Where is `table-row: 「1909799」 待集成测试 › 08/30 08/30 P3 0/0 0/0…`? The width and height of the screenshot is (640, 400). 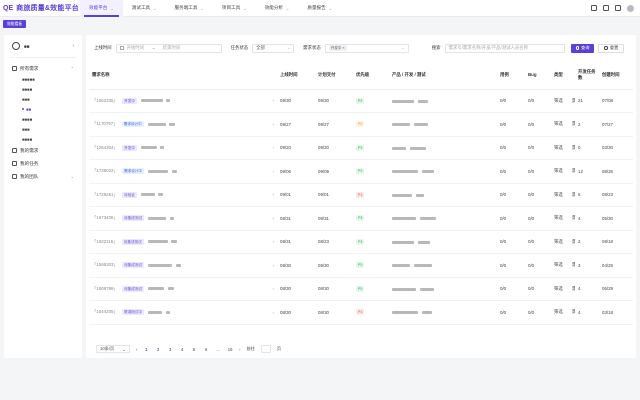 table-row: 「1909799」 待集成测试 › 08/30 08/30 P3 0/0 0/0… is located at coordinates (361, 289).